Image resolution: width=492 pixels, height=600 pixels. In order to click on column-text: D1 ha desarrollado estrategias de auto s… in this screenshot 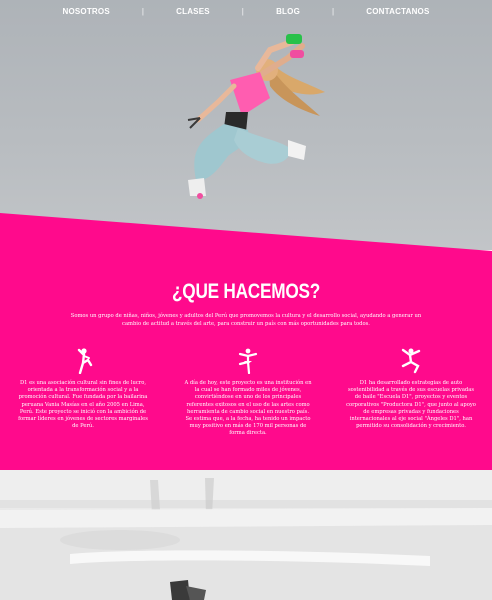, I will do `click(411, 405)`.